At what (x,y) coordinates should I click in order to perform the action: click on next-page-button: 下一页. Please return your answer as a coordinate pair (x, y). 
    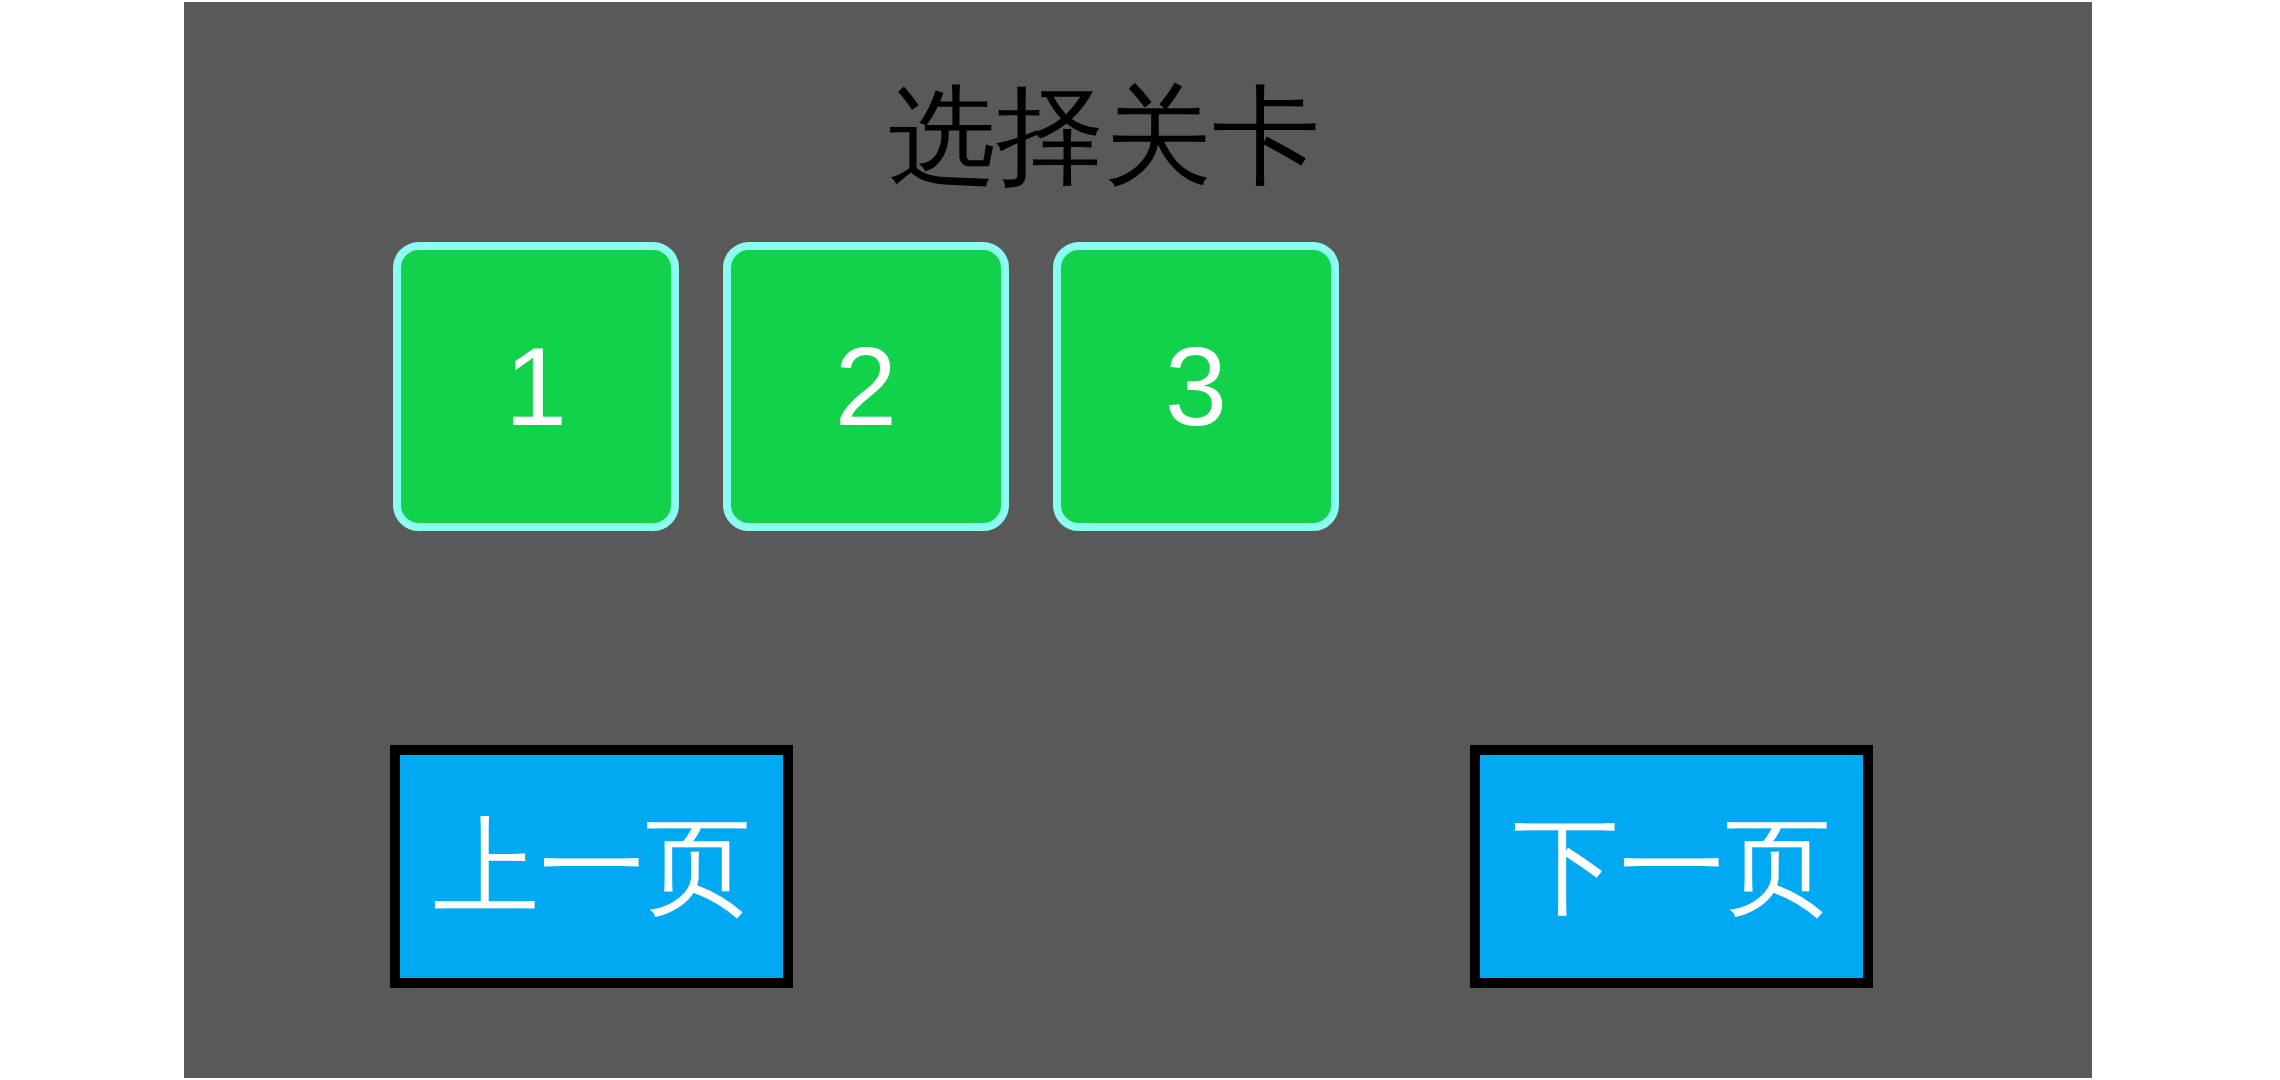
    Looking at the image, I should click on (1671, 866).